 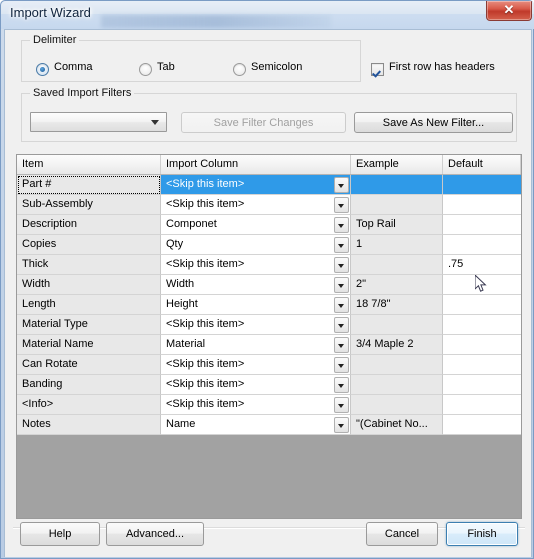 I want to click on grid-row: Length Height 18 7/8", so click(x=269, y=305).